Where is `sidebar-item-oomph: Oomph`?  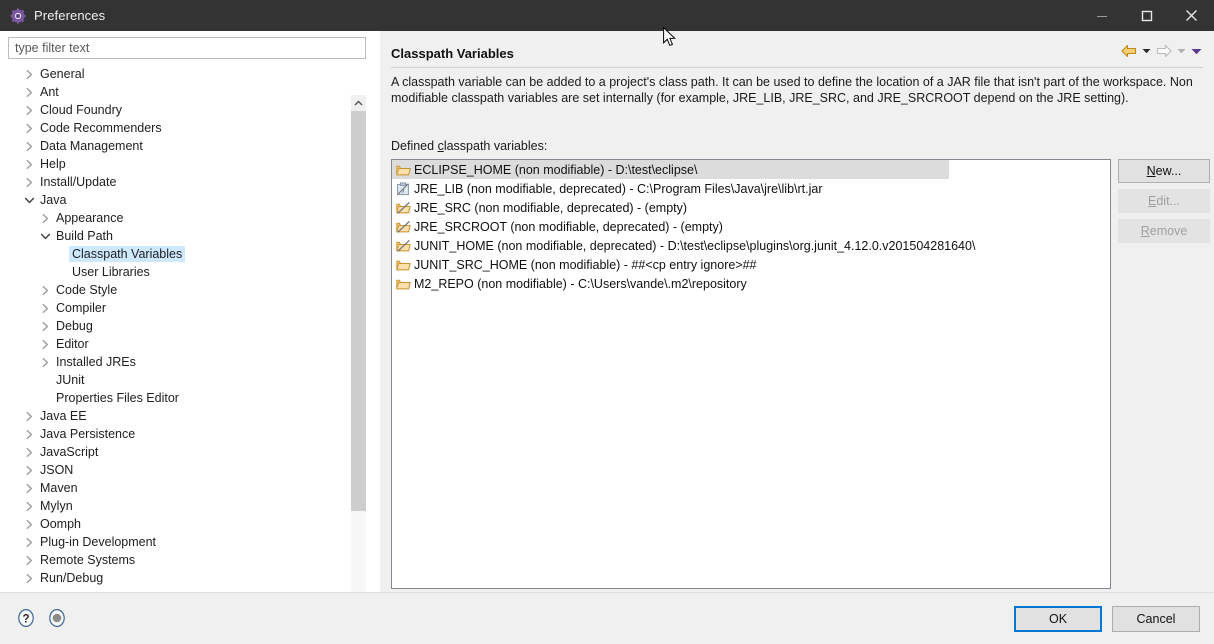
sidebar-item-oomph: Oomph is located at coordinates (179, 524).